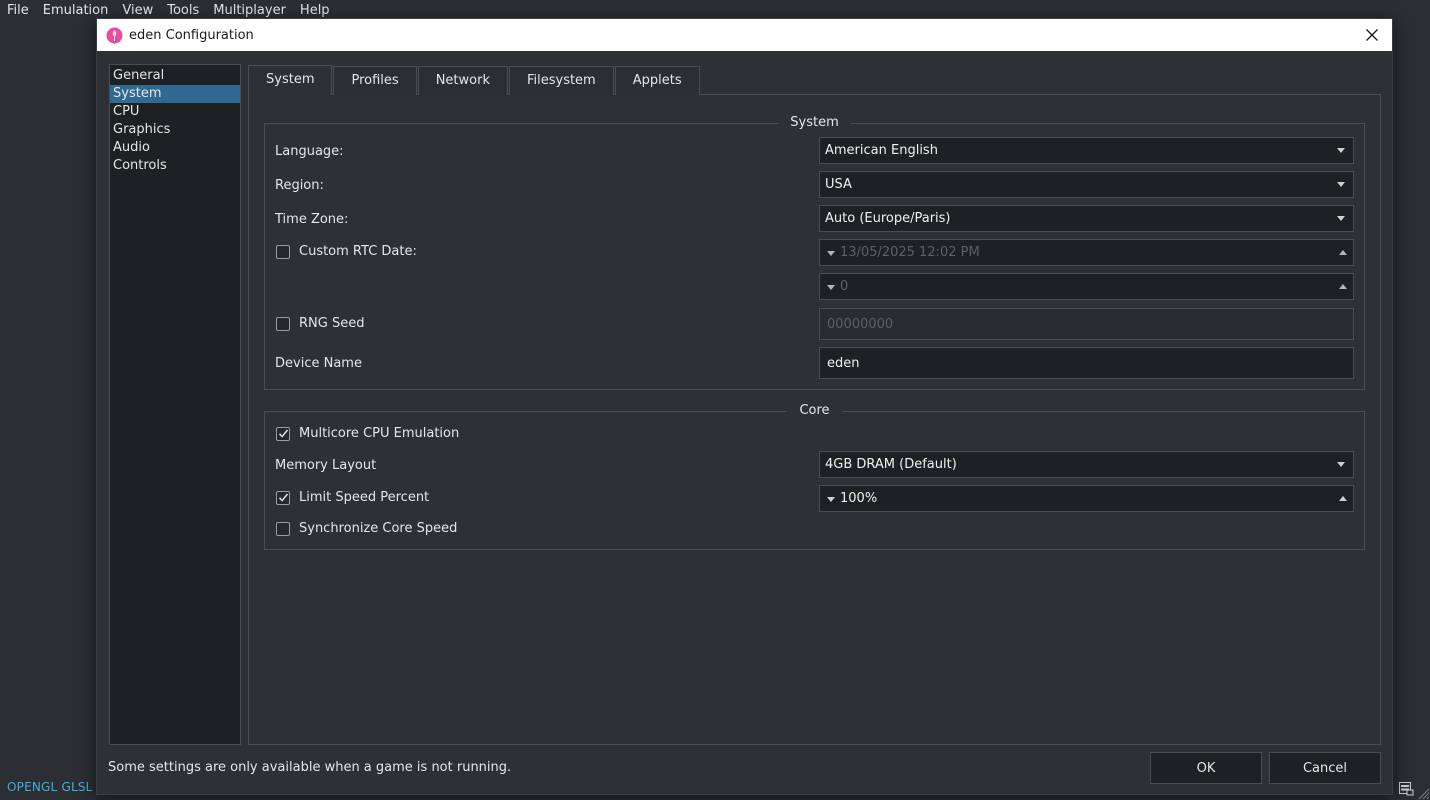 The height and width of the screenshot is (800, 1430). Describe the element at coordinates (175, 166) in the screenshot. I see `sidebar-item-controls: Controls` at that location.